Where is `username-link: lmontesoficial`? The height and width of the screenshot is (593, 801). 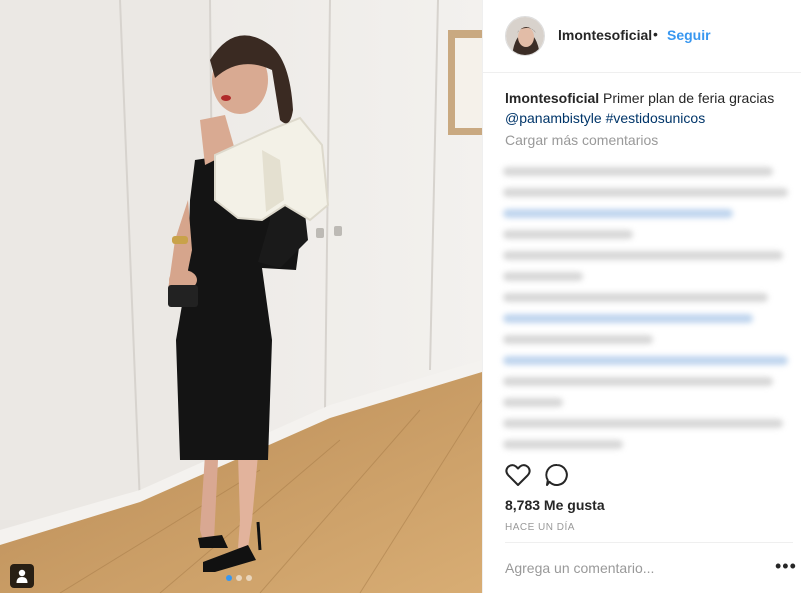
username-link: lmontesoficial is located at coordinates (605, 35).